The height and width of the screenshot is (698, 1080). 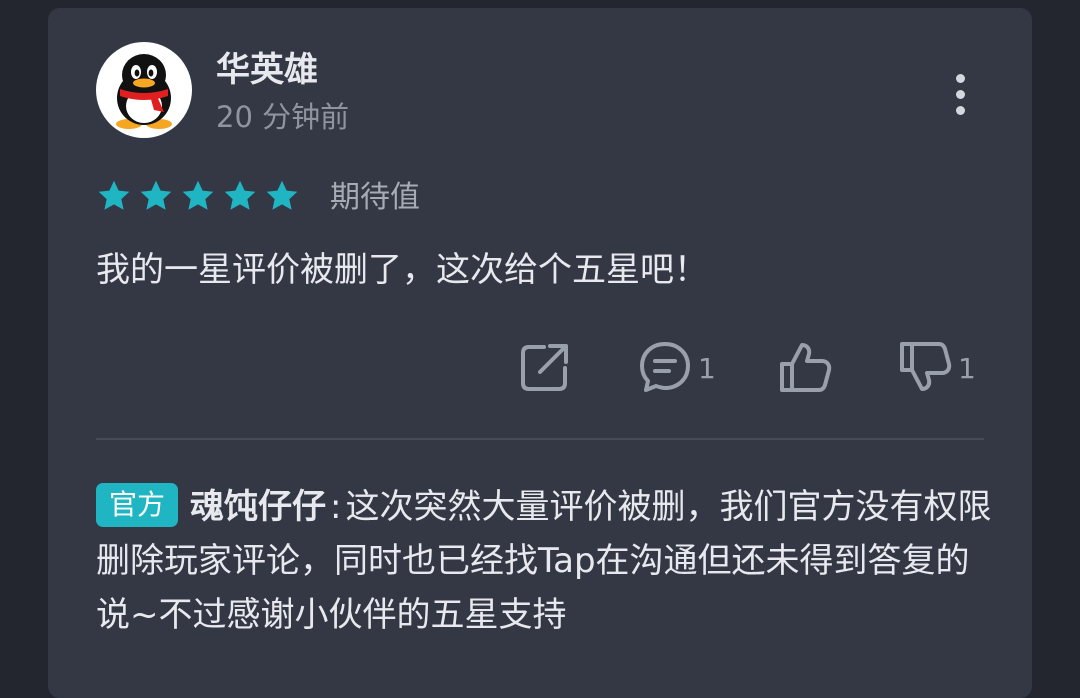 What do you see at coordinates (665, 367) in the screenshot?
I see `comment-icon` at bounding box center [665, 367].